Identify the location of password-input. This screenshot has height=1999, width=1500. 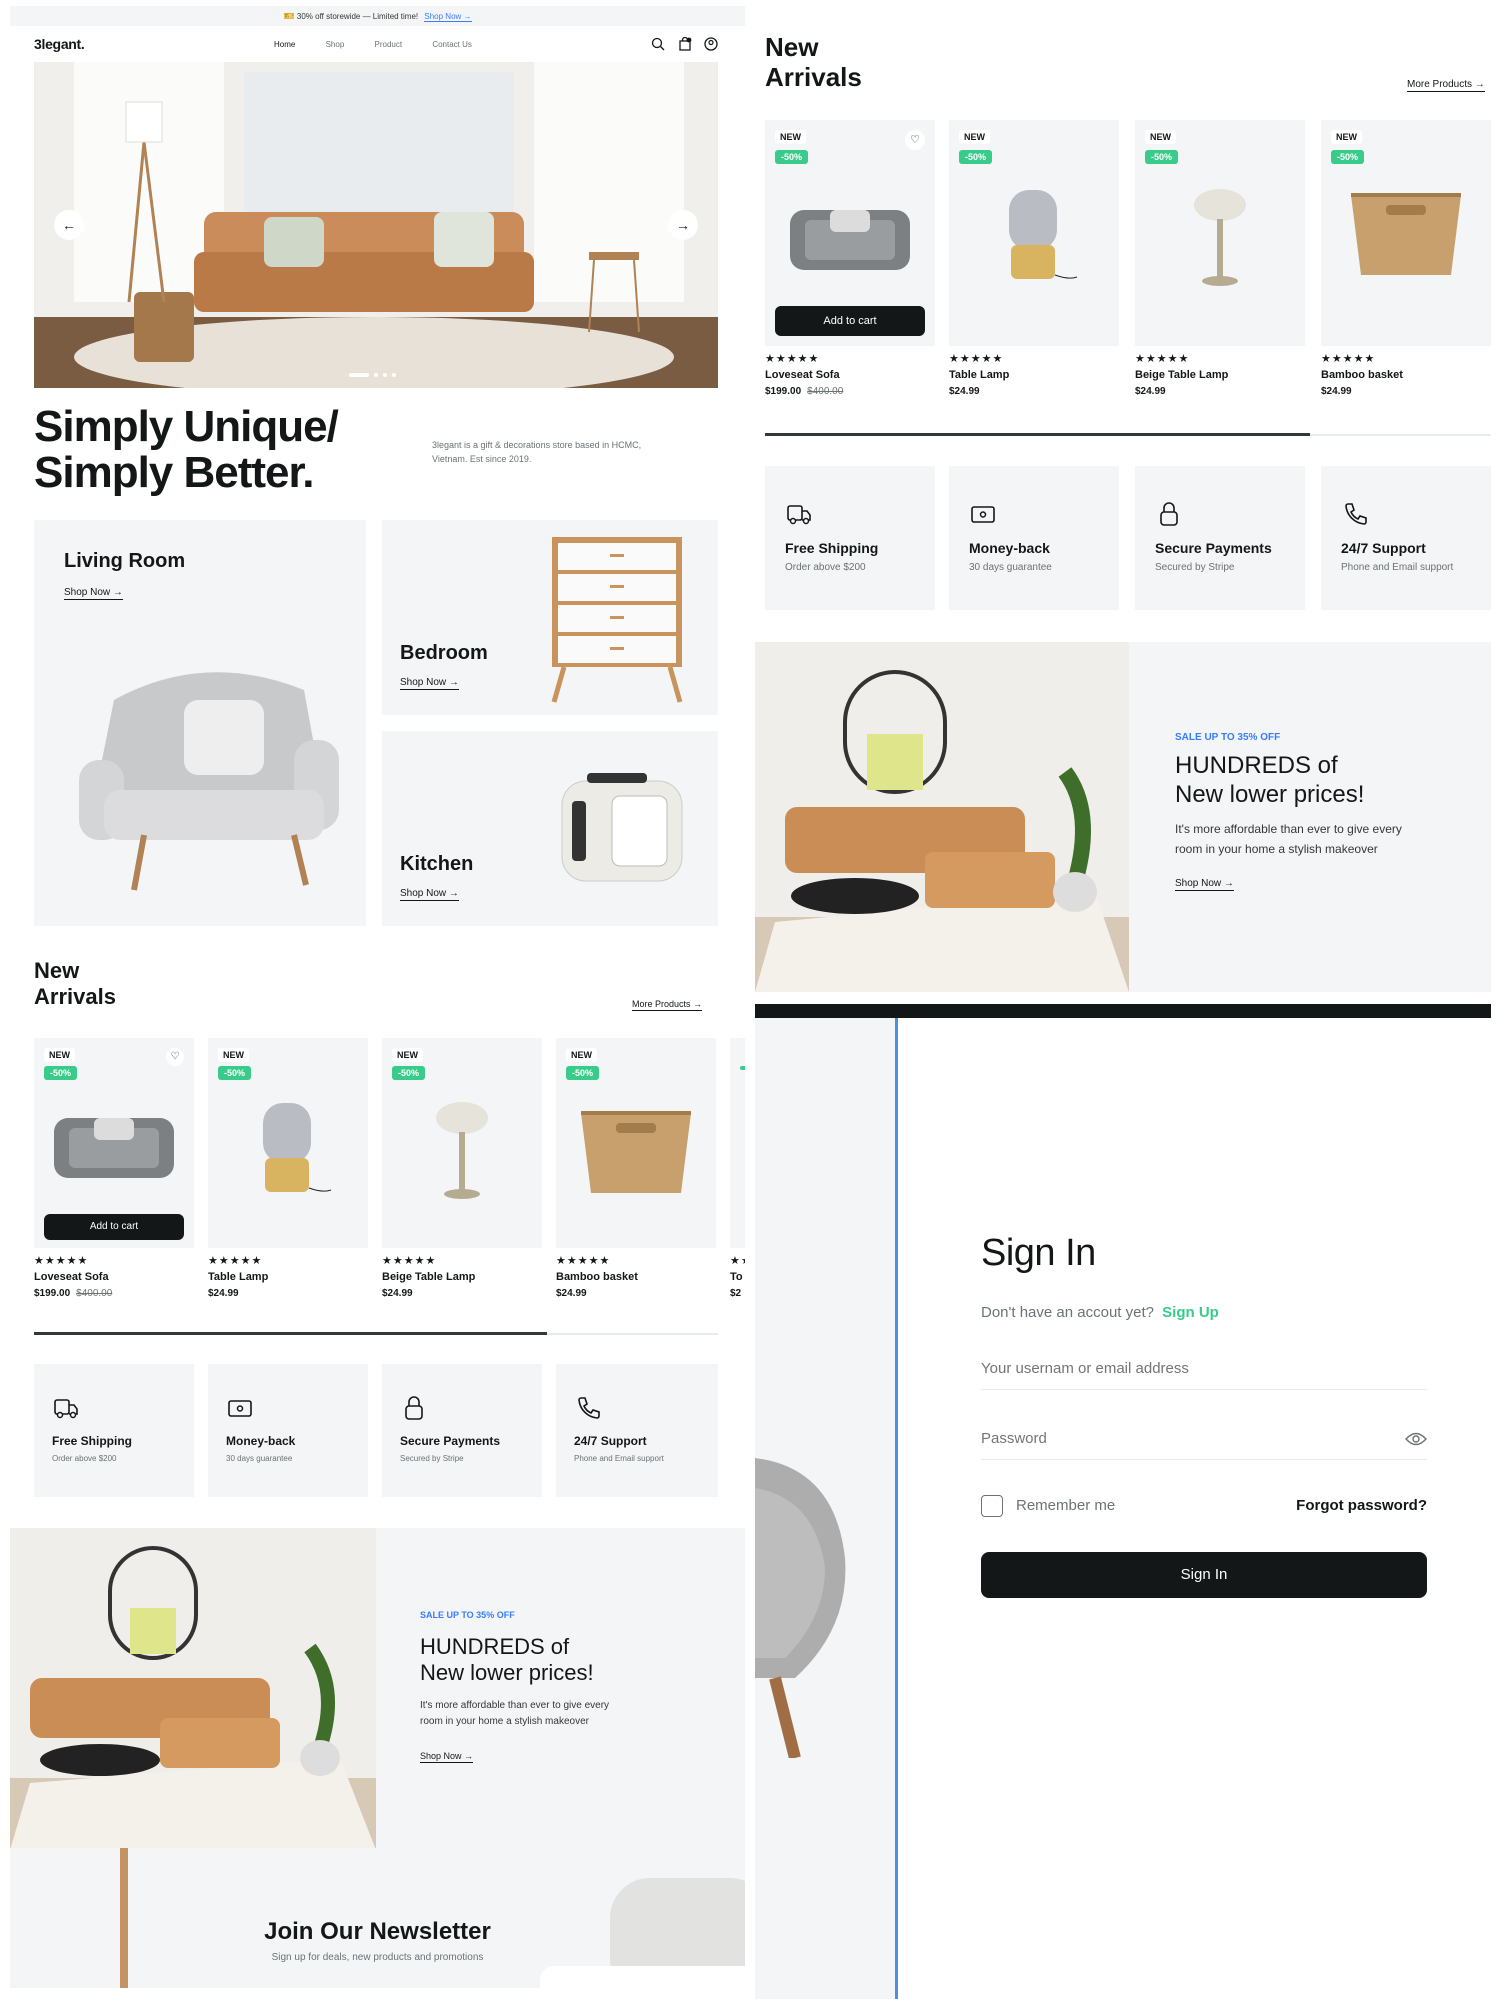
(1181, 1438).